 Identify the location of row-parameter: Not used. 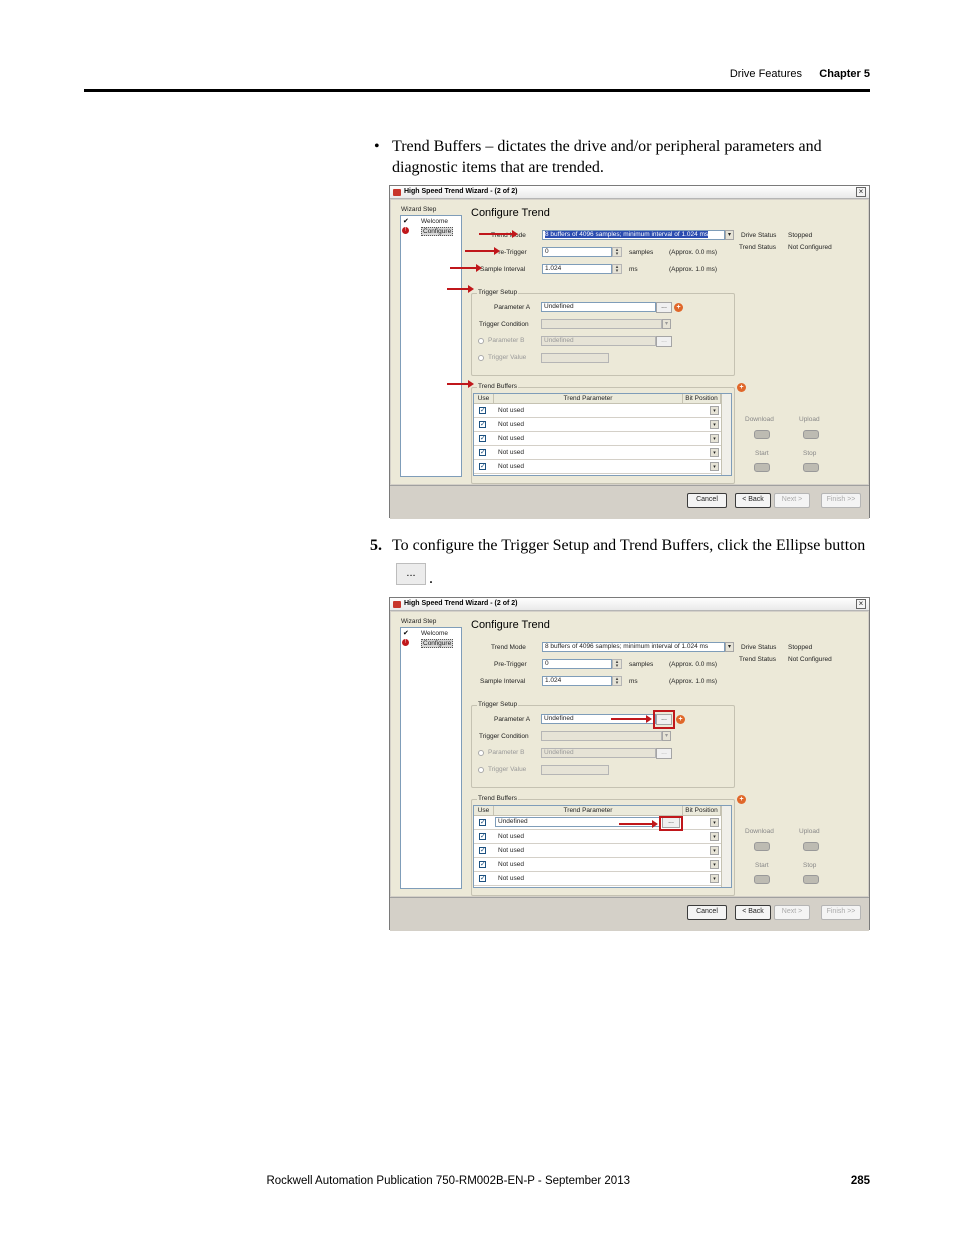
(511, 864).